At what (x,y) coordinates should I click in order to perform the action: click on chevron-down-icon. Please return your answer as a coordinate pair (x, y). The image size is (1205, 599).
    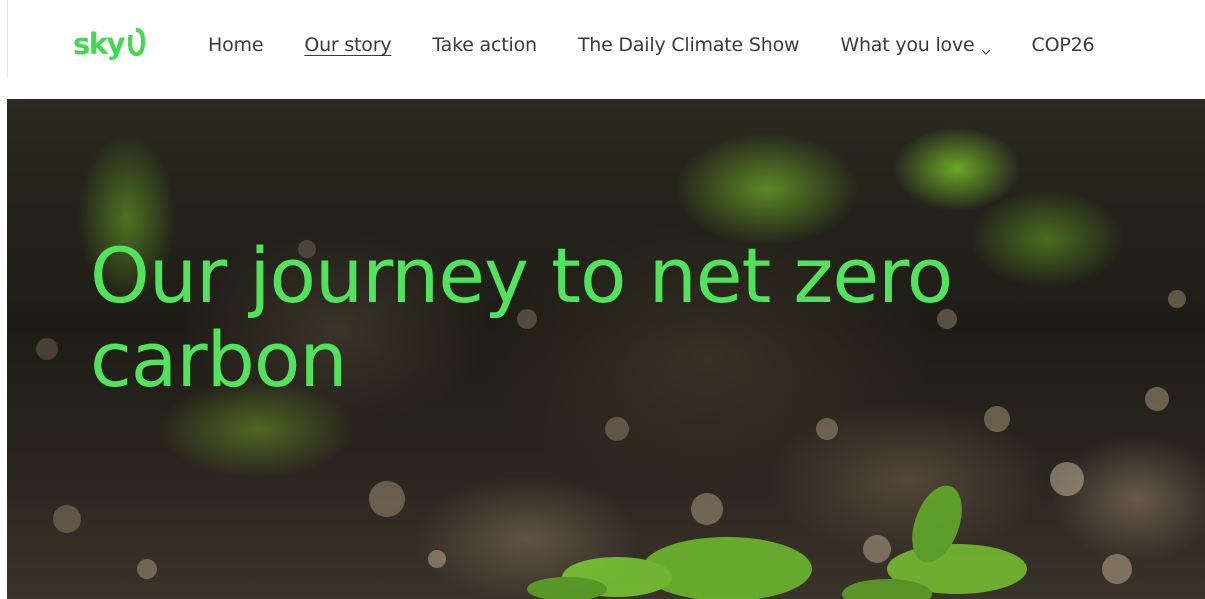
    Looking at the image, I should click on (986, 47).